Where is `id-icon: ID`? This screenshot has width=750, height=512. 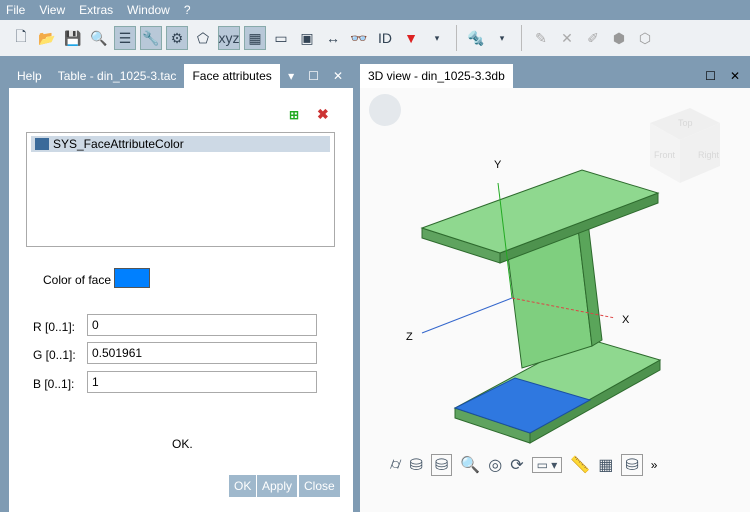 id-icon: ID is located at coordinates (385, 38).